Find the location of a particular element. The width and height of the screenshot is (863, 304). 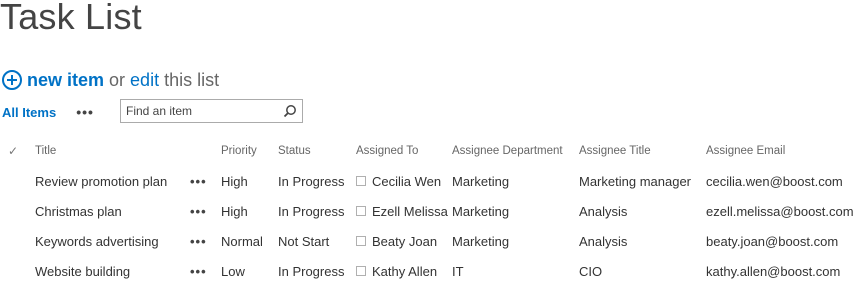

assignee-name: Cecilia Wen is located at coordinates (406, 181).